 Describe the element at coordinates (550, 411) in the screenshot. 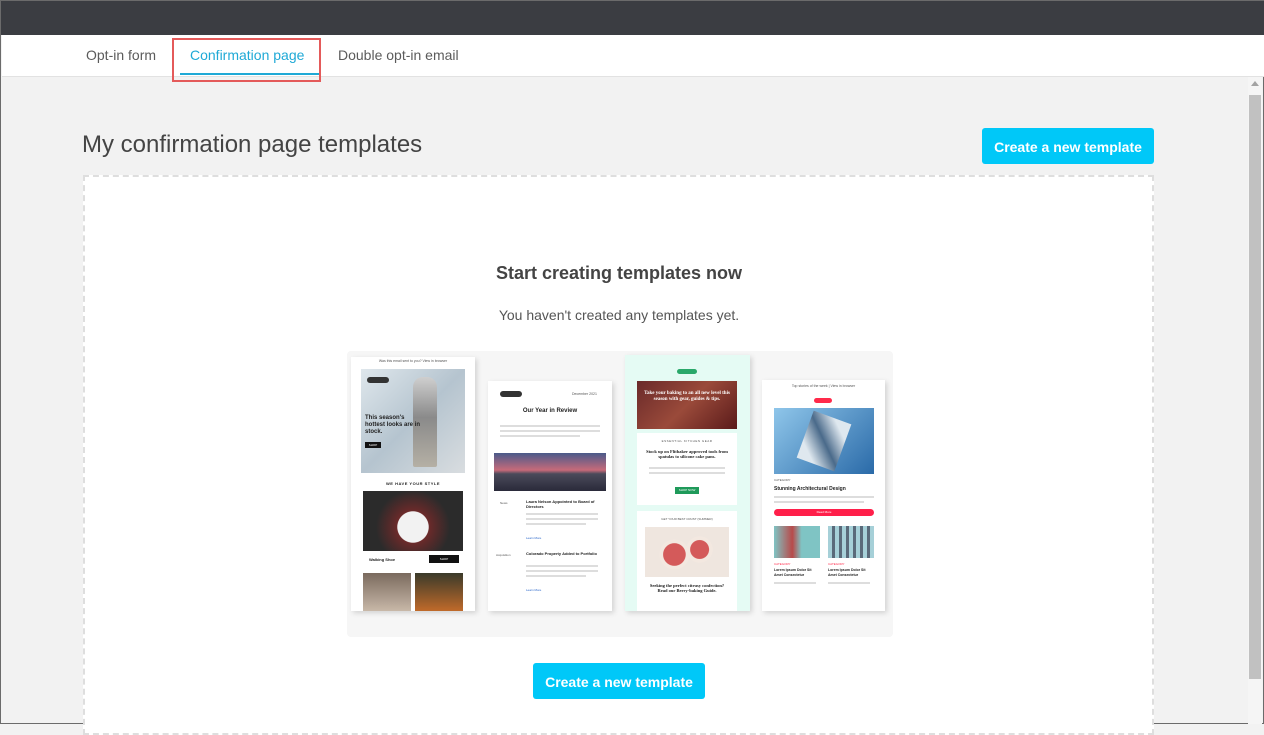

I see `t2-title: Our Year in Review` at that location.